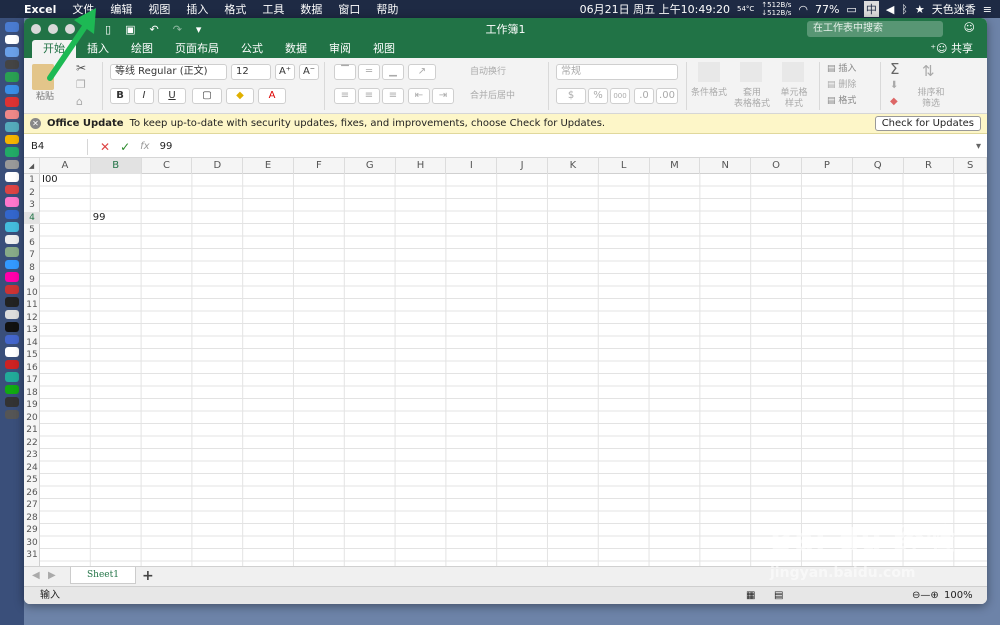 The height and width of the screenshot is (625, 1000). I want to click on conditional-format-icon, so click(709, 72).